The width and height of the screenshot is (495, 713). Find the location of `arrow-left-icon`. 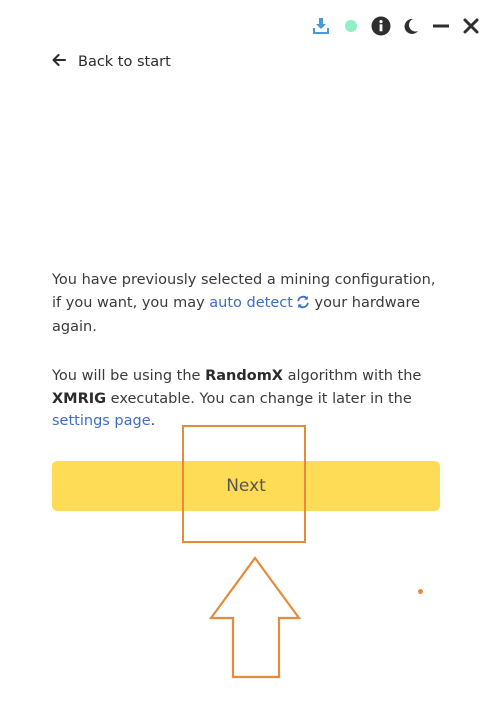

arrow-left-icon is located at coordinates (59, 62).